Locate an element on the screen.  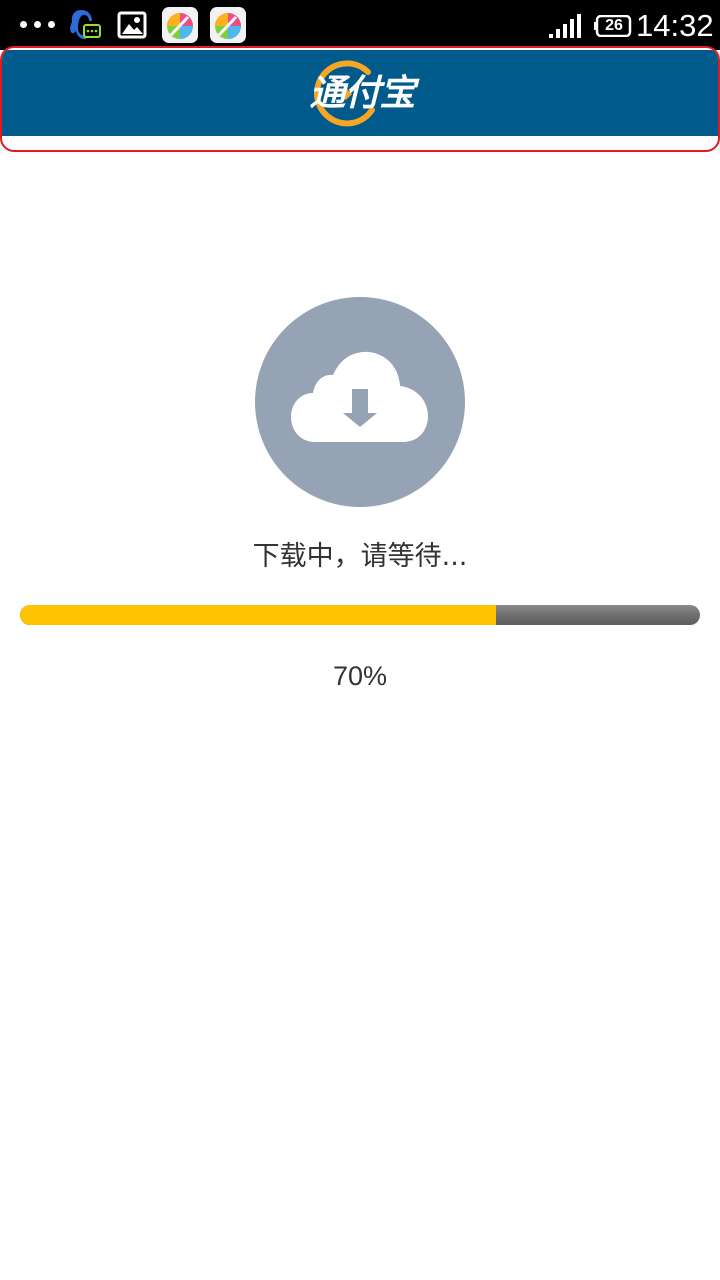
gallery-icon is located at coordinates (132, 25).